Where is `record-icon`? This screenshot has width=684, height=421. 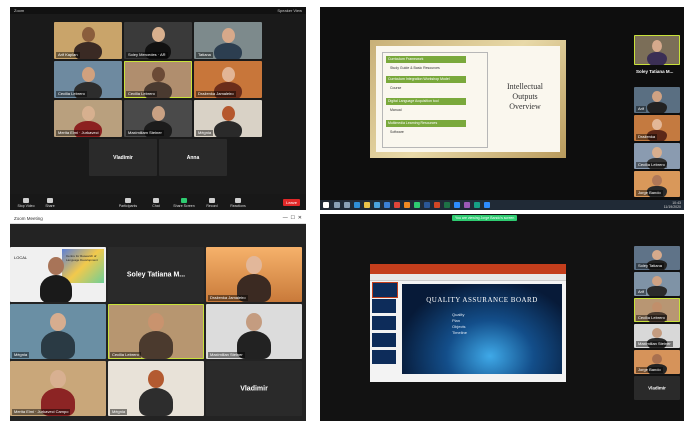 record-icon is located at coordinates (212, 200).